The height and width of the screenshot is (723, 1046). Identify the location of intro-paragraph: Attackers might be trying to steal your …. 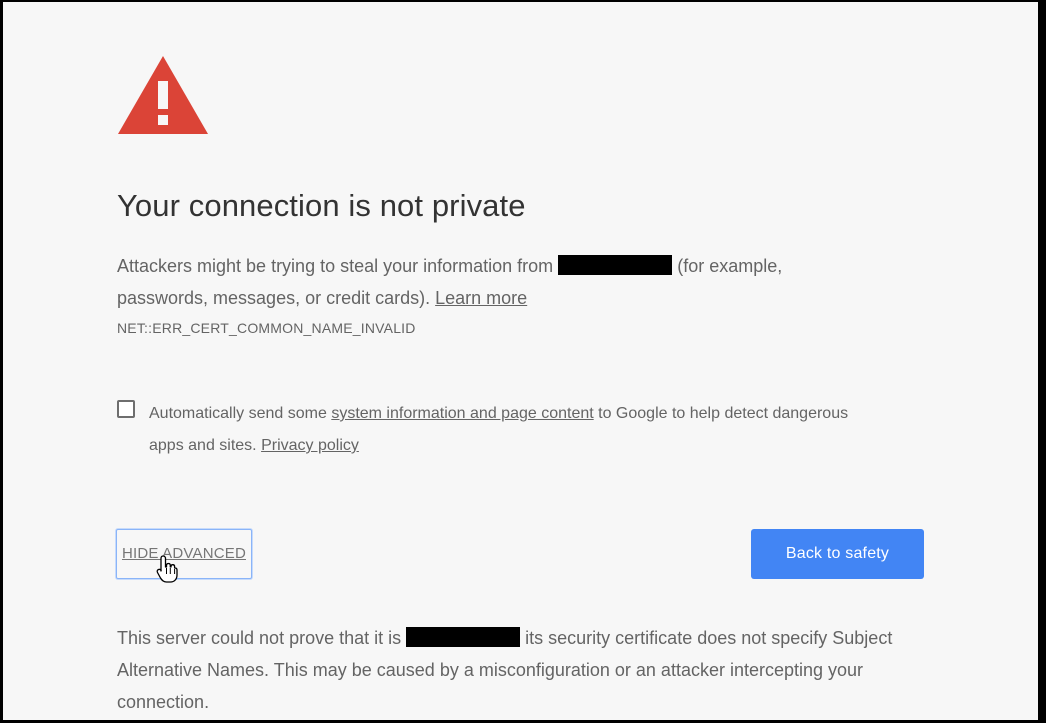
(497, 282).